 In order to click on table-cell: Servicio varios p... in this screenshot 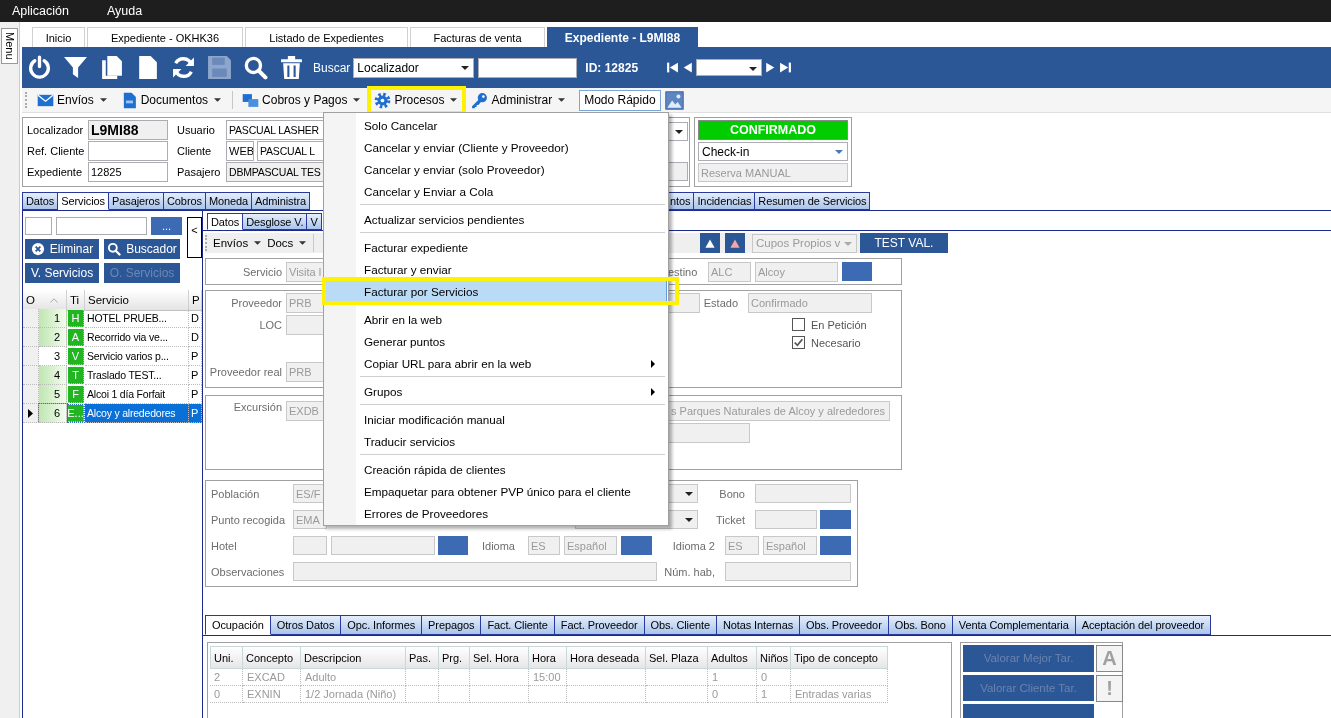, I will do `click(137, 356)`.